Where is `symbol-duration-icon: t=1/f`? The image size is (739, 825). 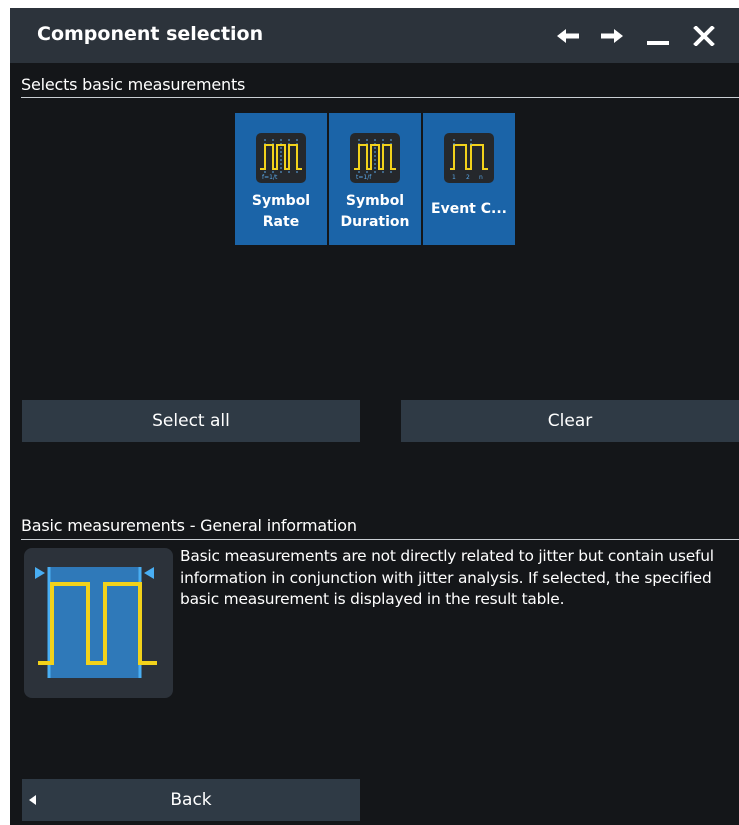
symbol-duration-icon: t=1/f is located at coordinates (375, 158).